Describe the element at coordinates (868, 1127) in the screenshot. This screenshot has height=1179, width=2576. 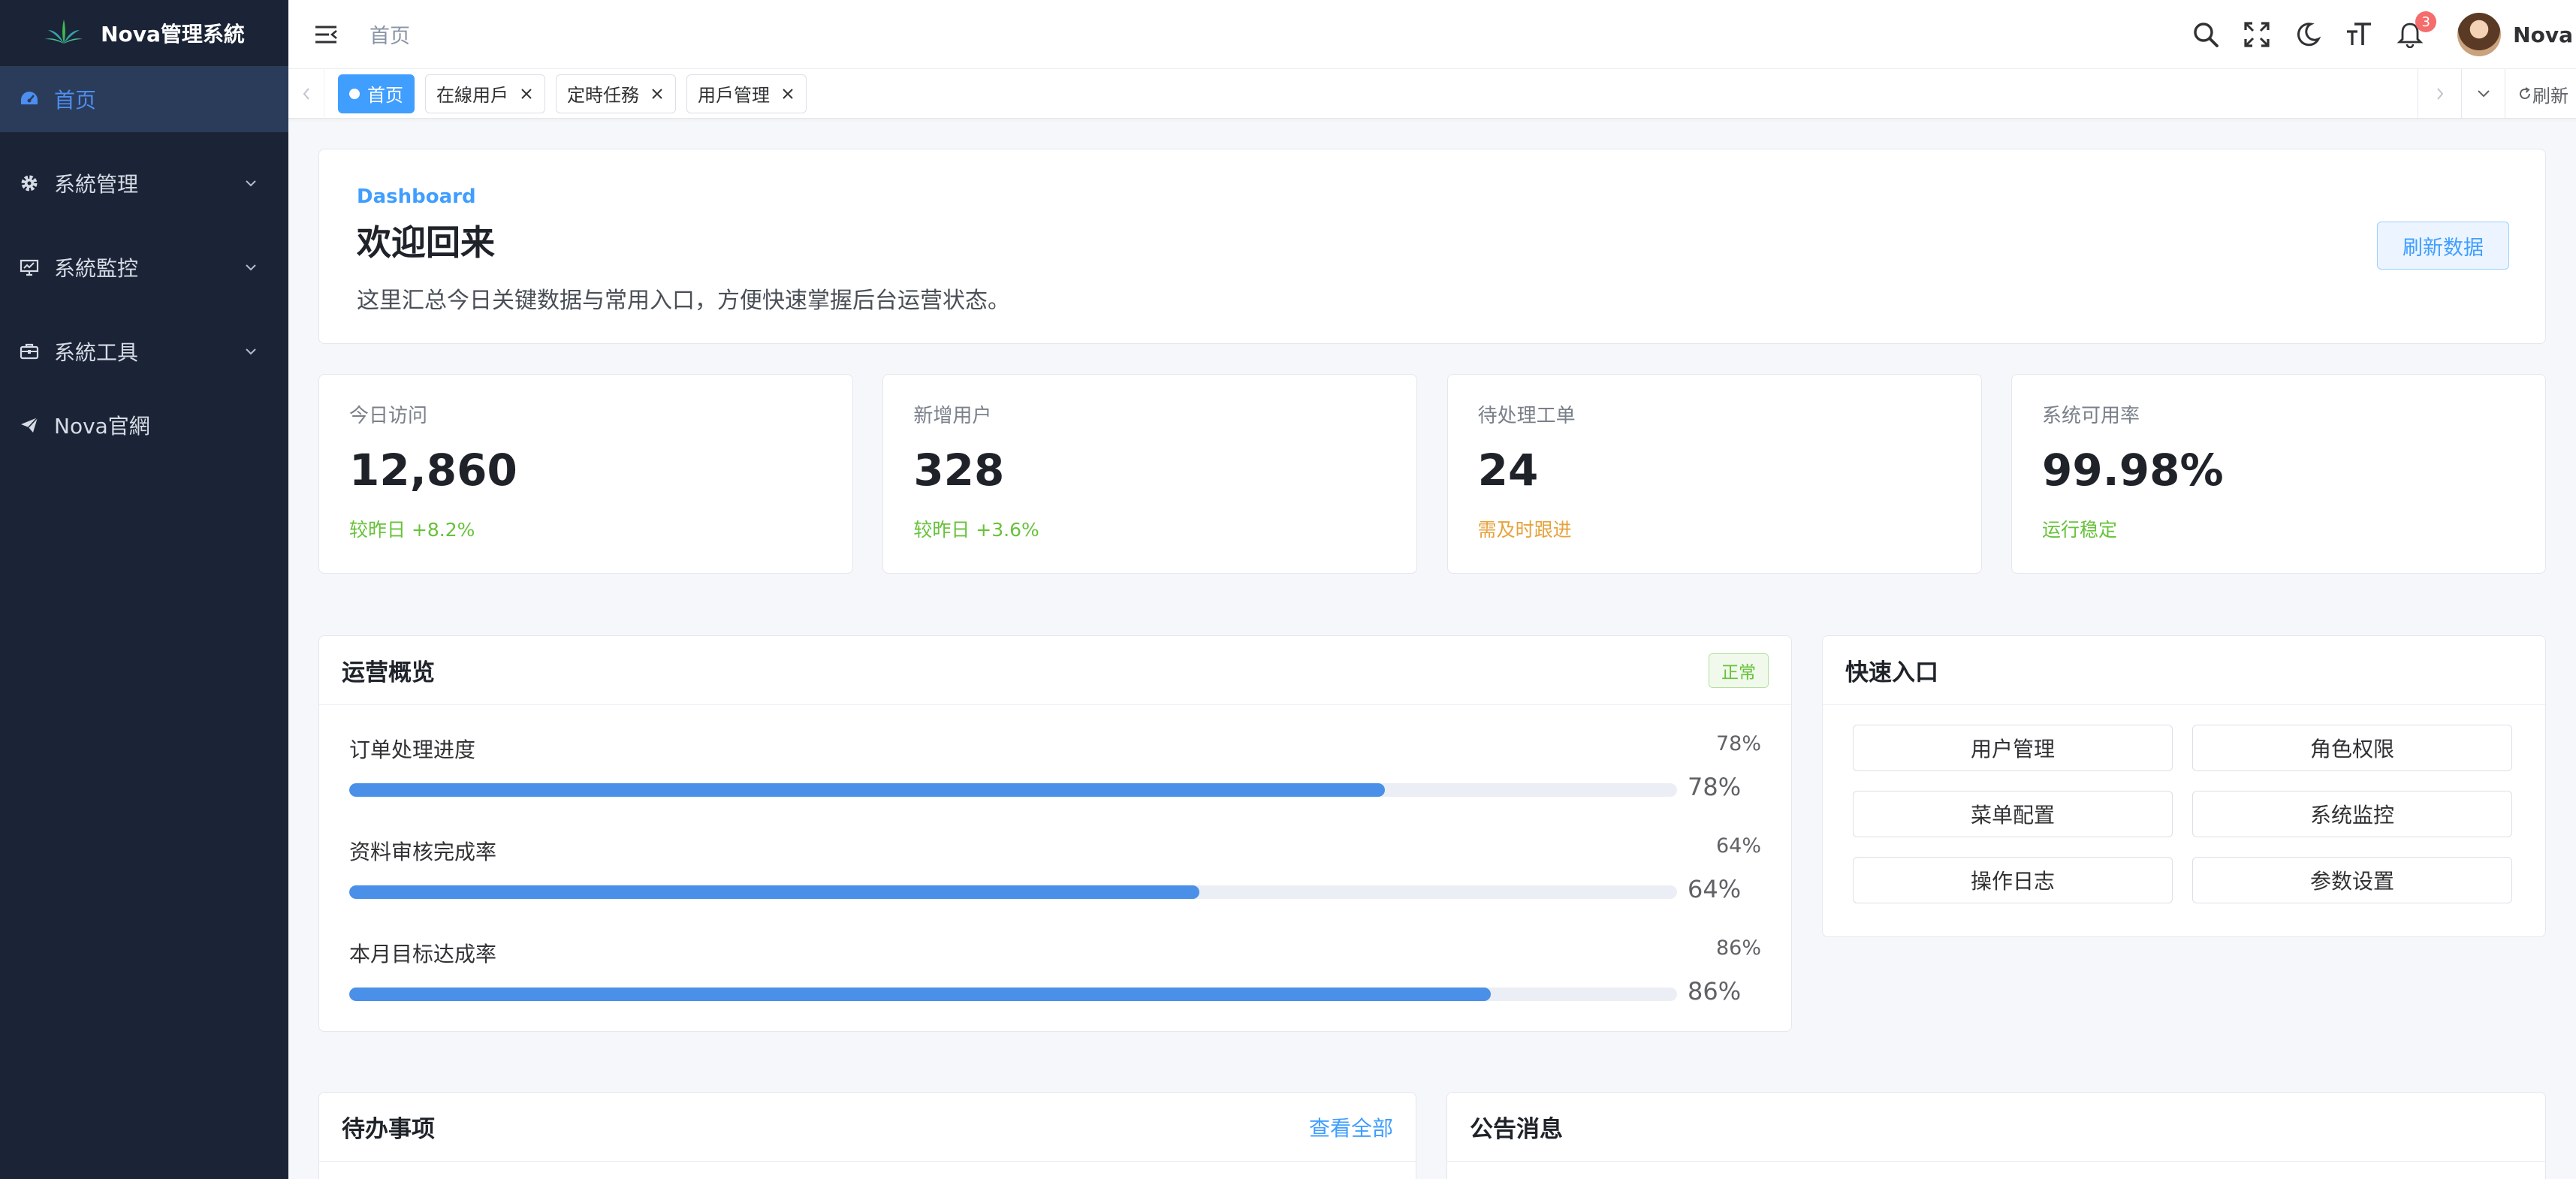
I see `card-header: 待办事项 查看全部` at that location.